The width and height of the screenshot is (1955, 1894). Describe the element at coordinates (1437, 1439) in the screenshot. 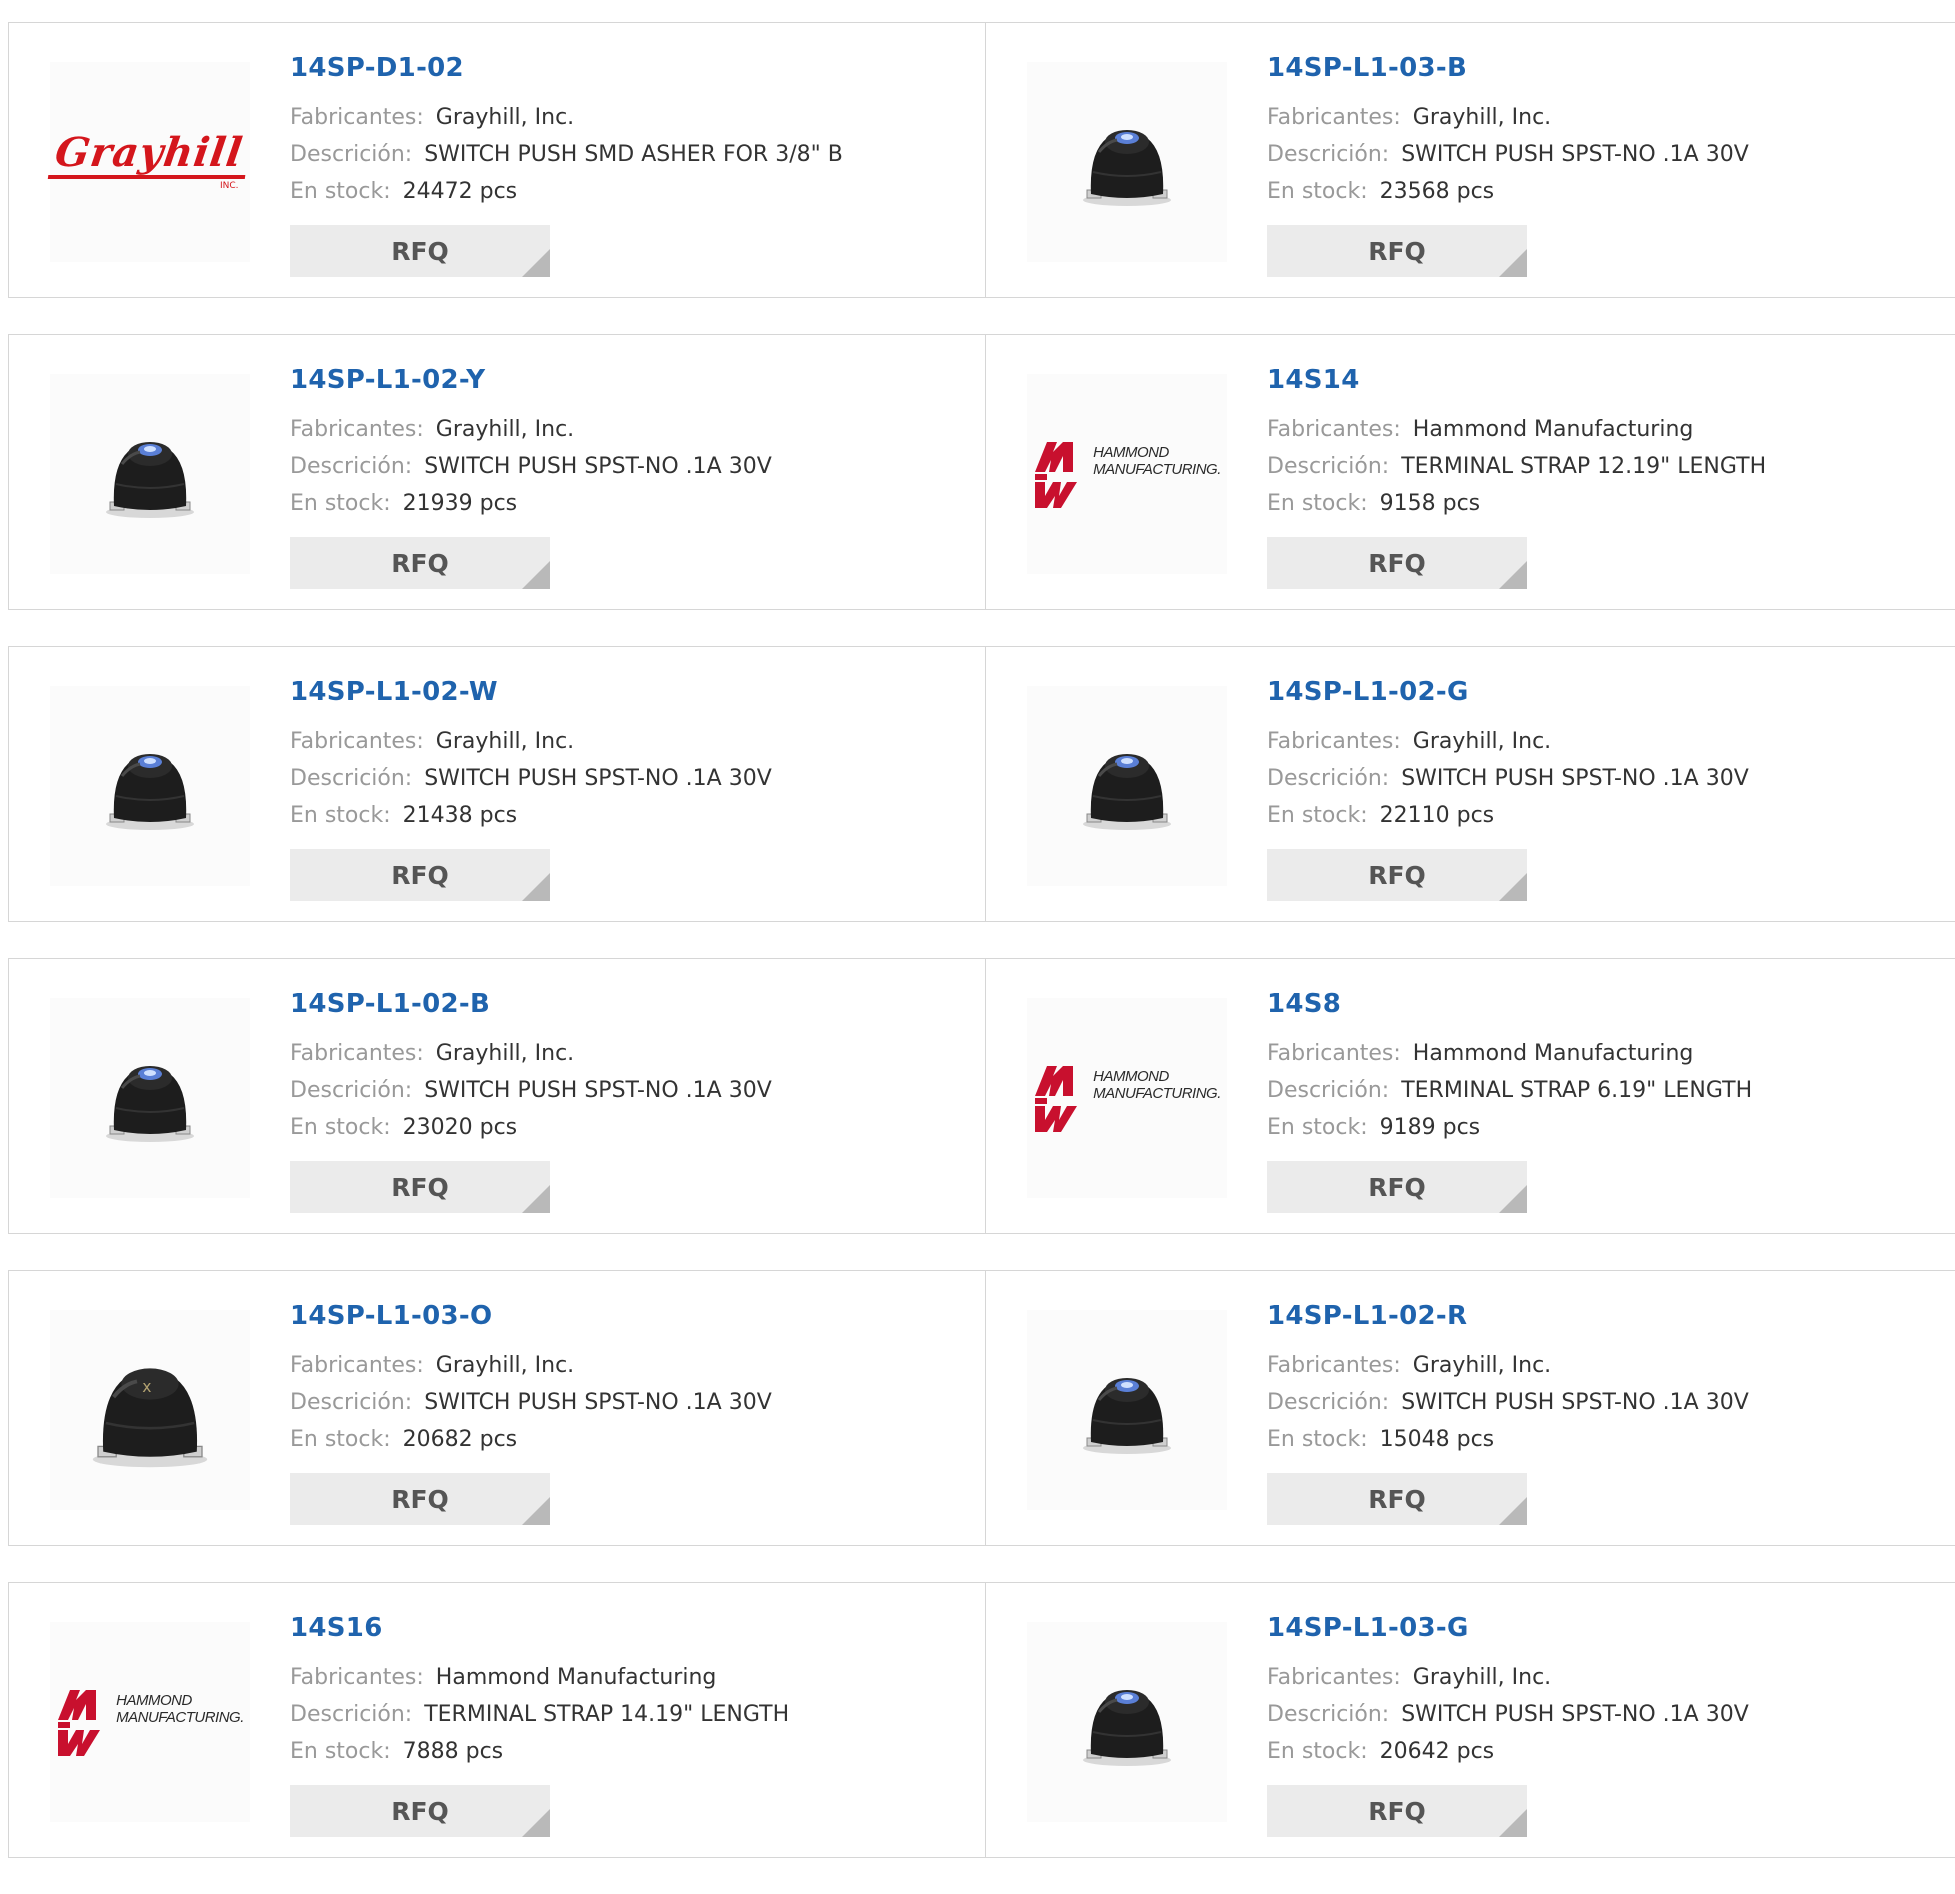

I see `stock-value: 15048 pcs` at that location.